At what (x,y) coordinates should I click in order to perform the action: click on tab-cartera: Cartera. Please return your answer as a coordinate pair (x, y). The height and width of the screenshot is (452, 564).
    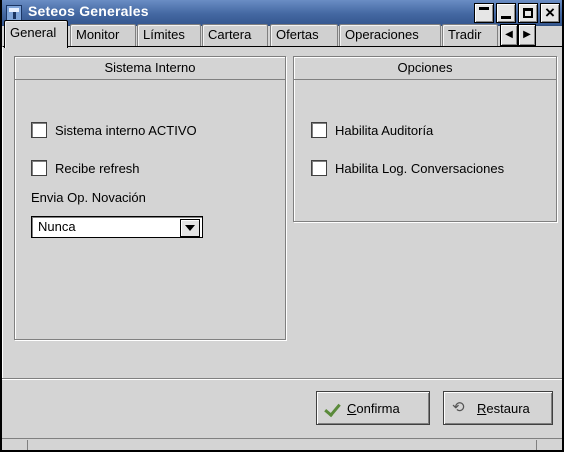
    Looking at the image, I should click on (235, 35).